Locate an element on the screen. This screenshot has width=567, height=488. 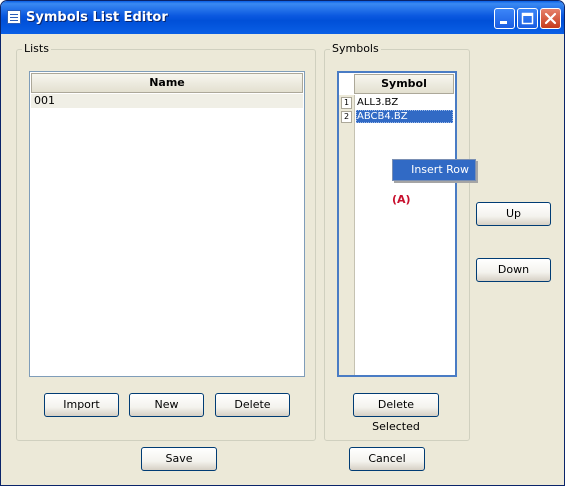
cancel-button: Cancel is located at coordinates (387, 459).